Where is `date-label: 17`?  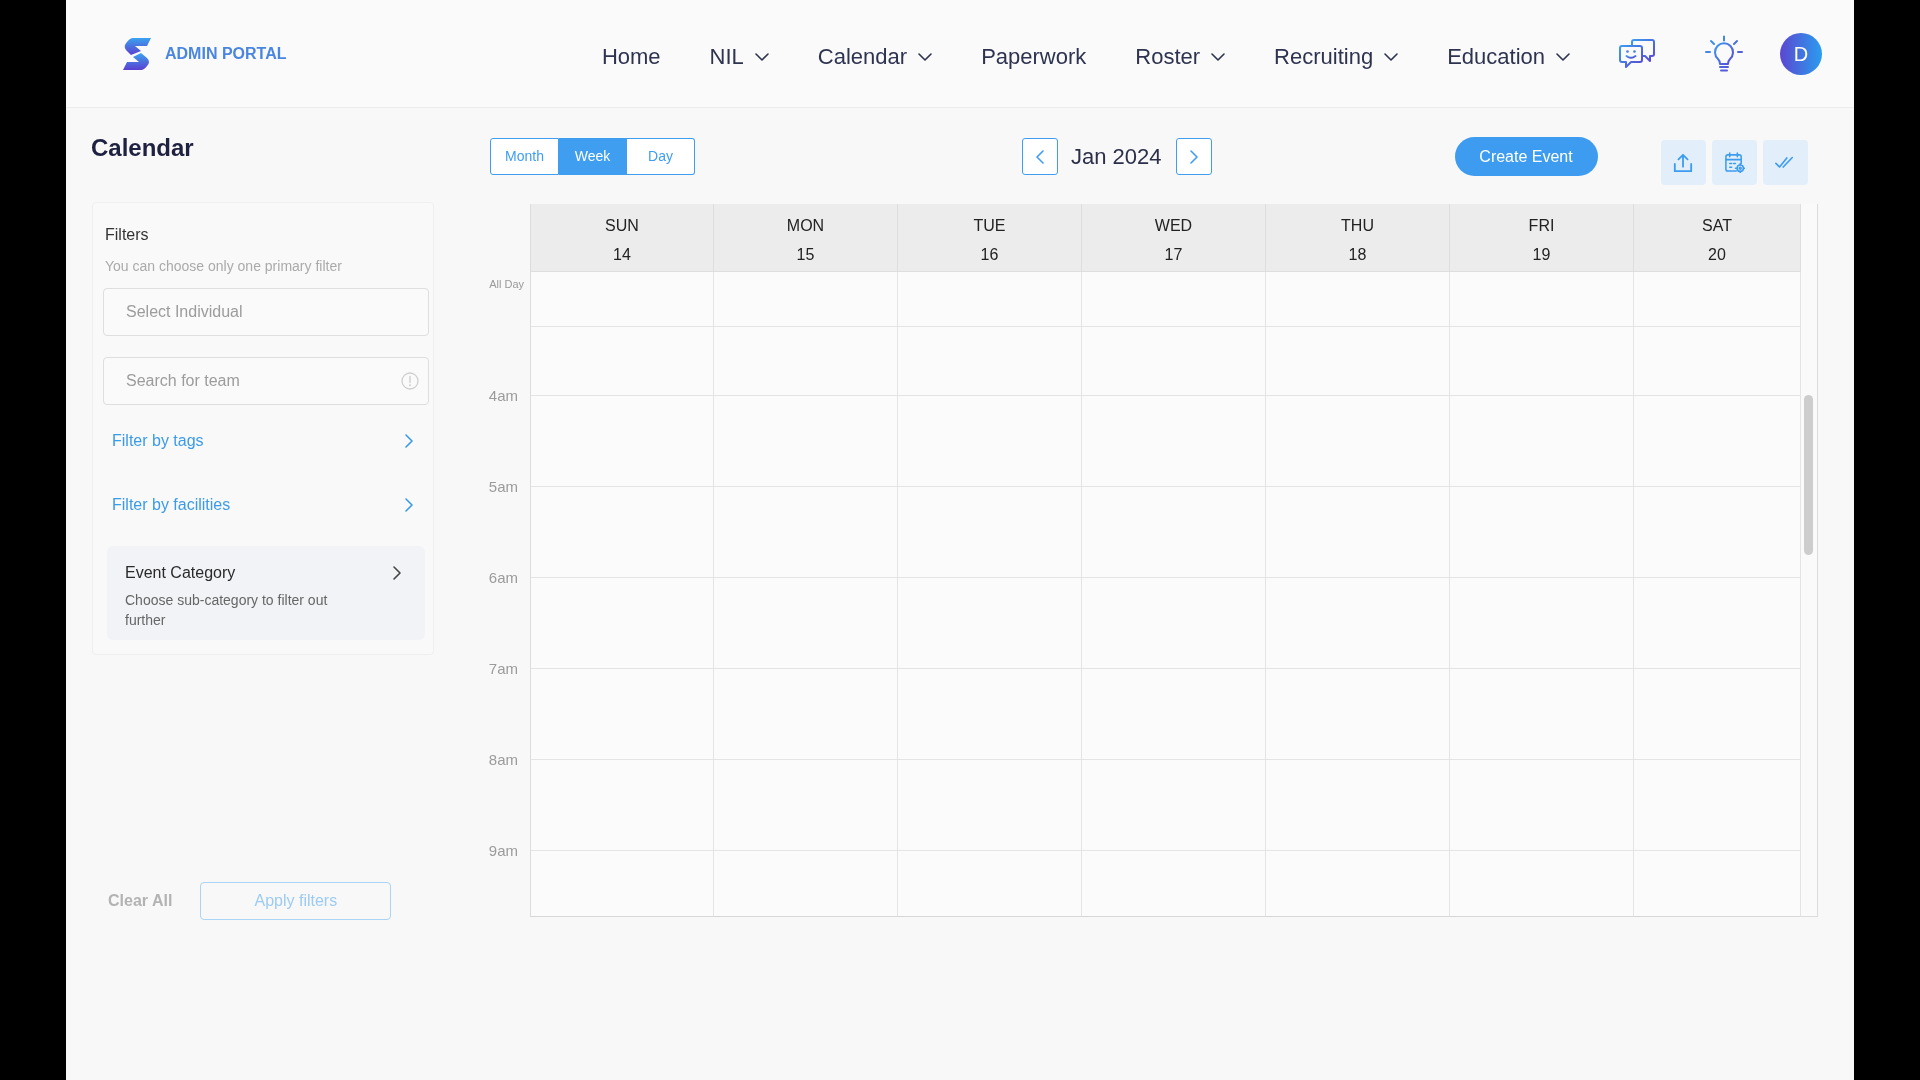
date-label: 17 is located at coordinates (1173, 255).